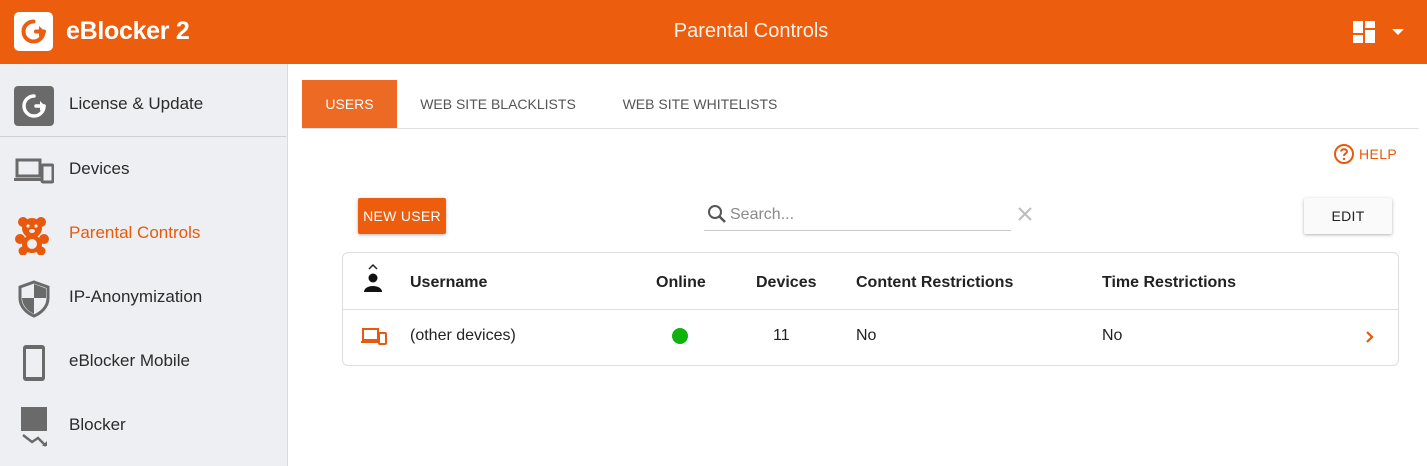  I want to click on dashboard-icon, so click(1378, 32).